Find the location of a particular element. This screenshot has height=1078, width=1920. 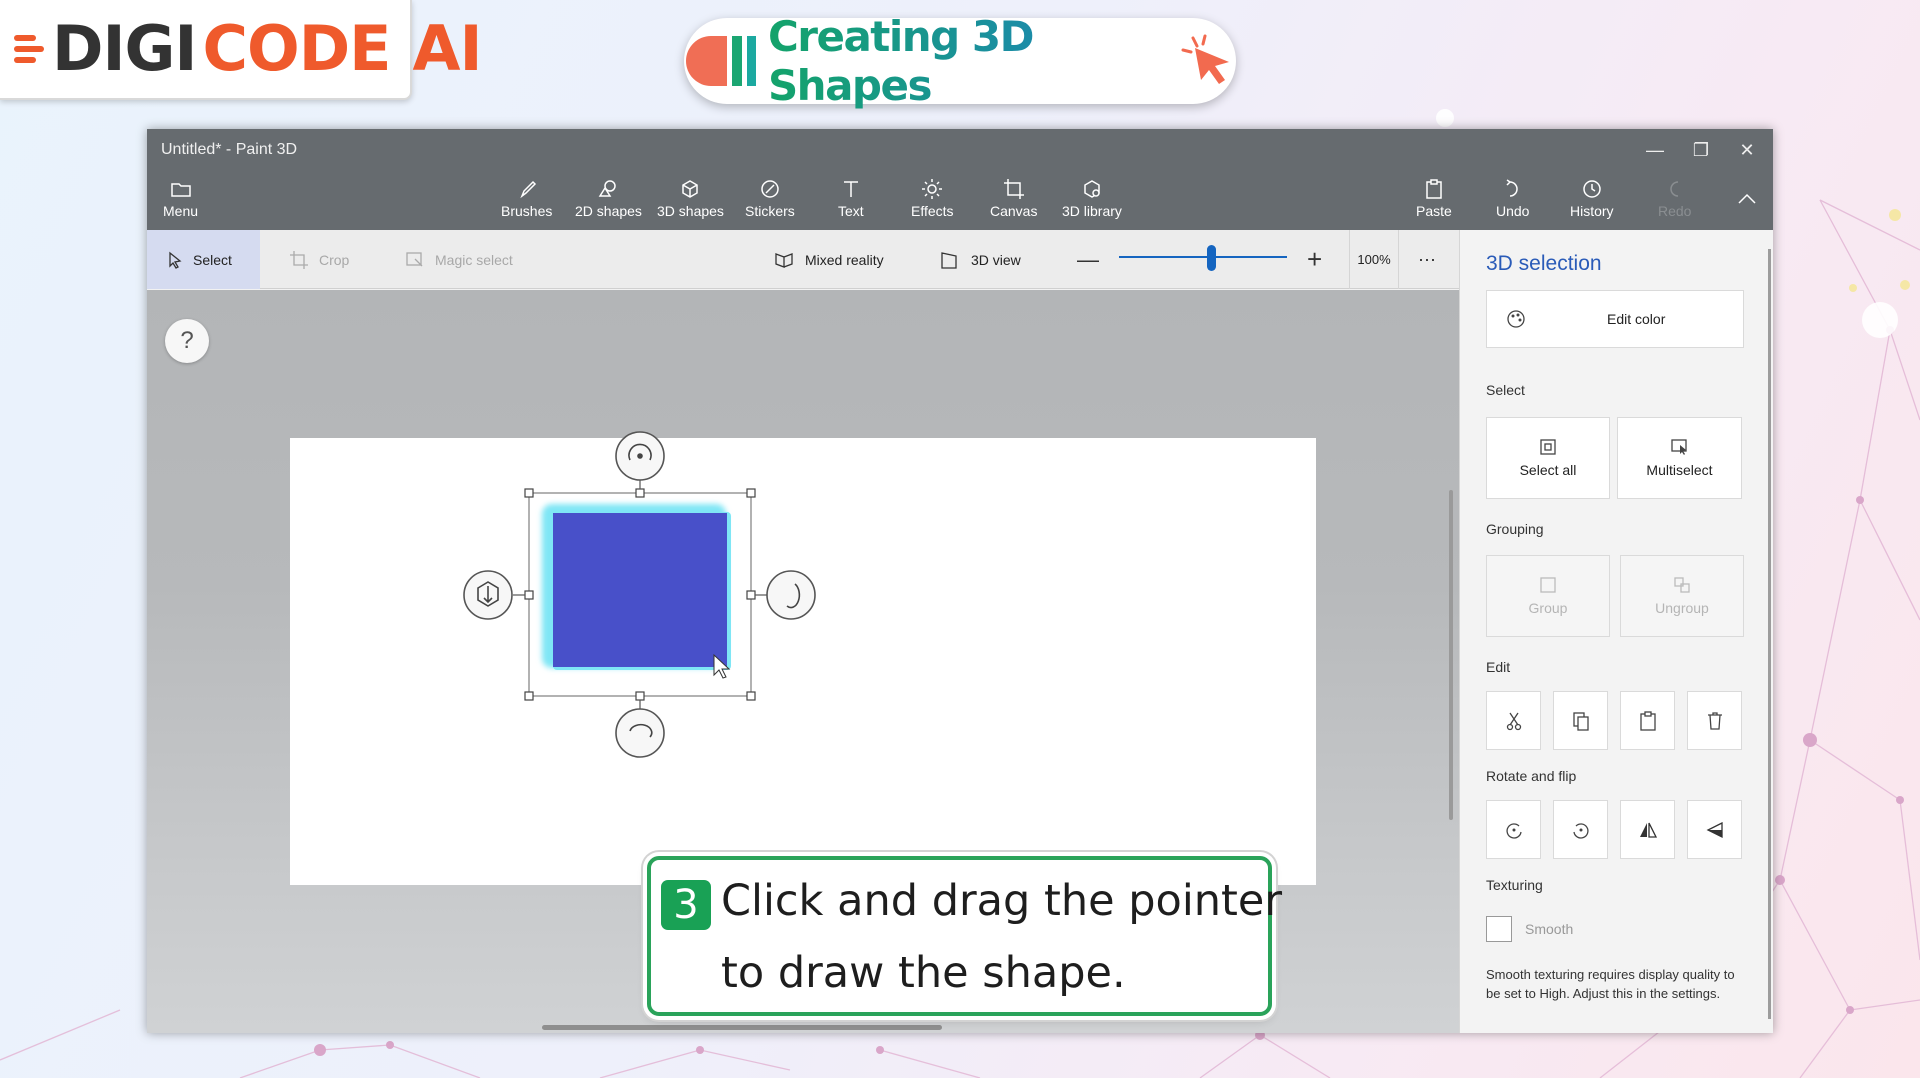

paste-button: Paste is located at coordinates (1434, 200).